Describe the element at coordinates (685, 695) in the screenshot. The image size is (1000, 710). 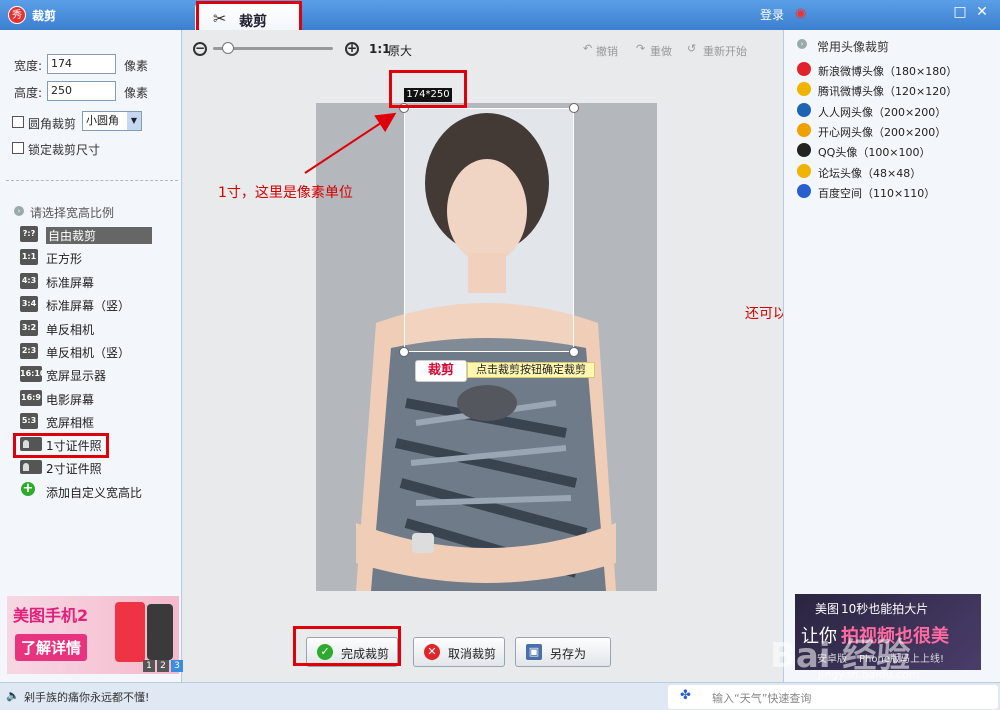
I see `baidu-paw-icon: ✤` at that location.